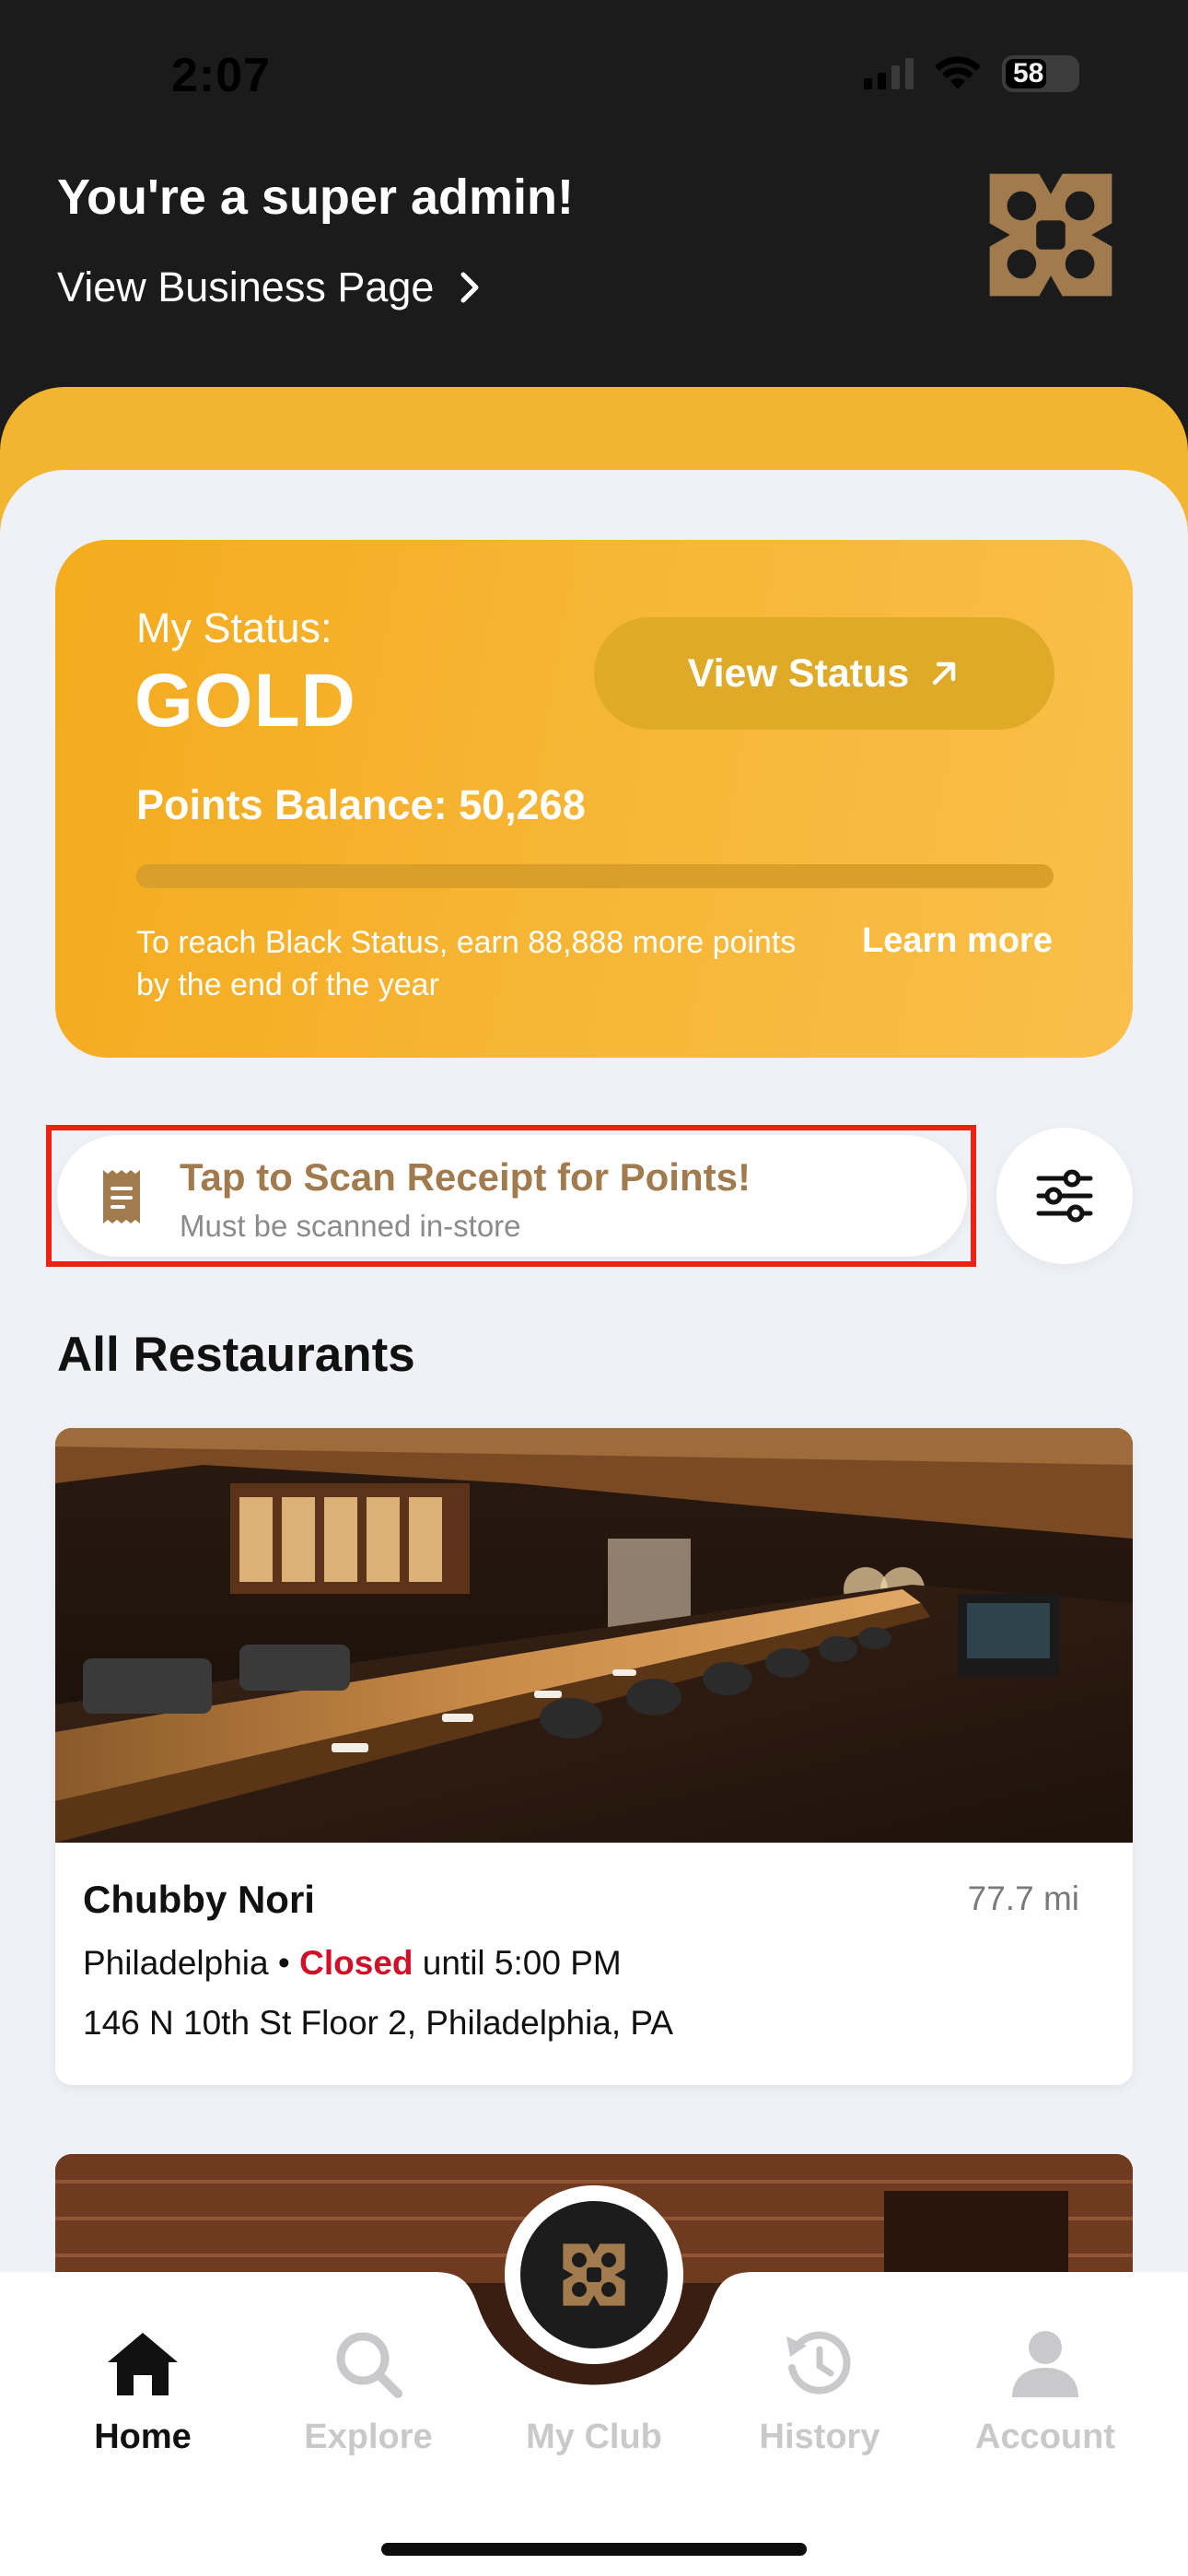 The height and width of the screenshot is (2576, 1188). I want to click on filter-button, so click(1064, 1196).